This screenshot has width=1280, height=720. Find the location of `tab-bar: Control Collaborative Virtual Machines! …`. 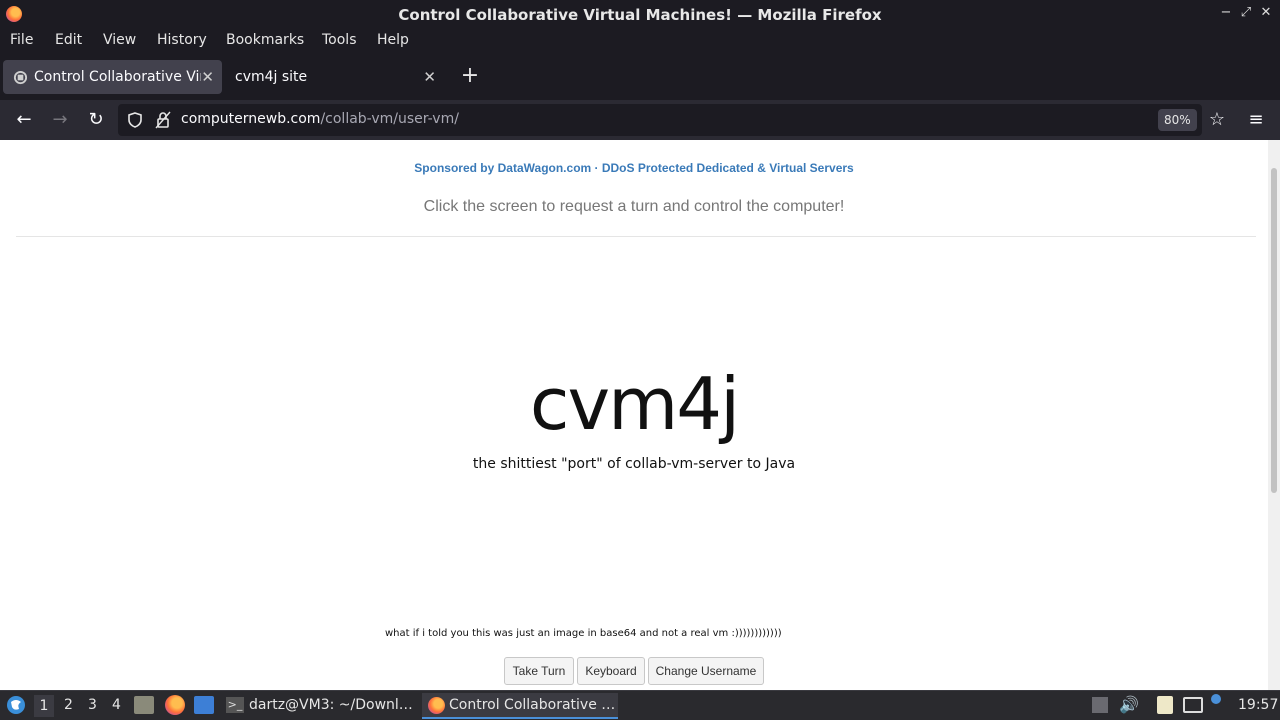

tab-bar: Control Collaborative Virtual Machines! … is located at coordinates (640, 77).